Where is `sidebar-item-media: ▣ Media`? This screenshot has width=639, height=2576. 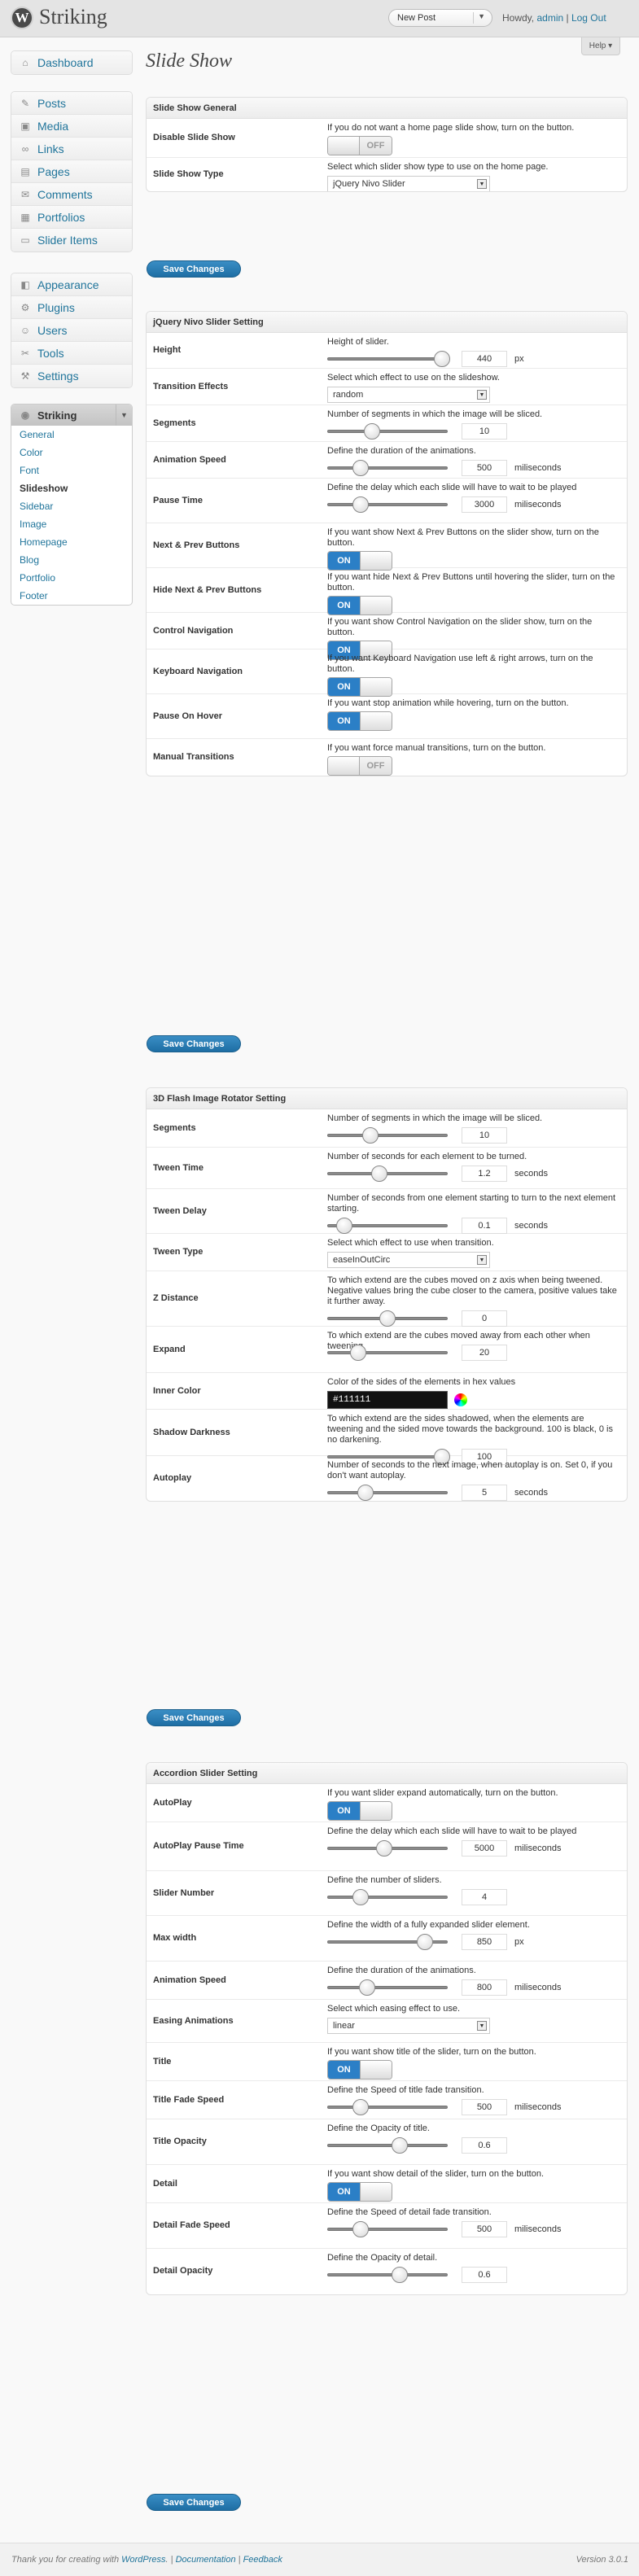 sidebar-item-media: ▣ Media is located at coordinates (71, 126).